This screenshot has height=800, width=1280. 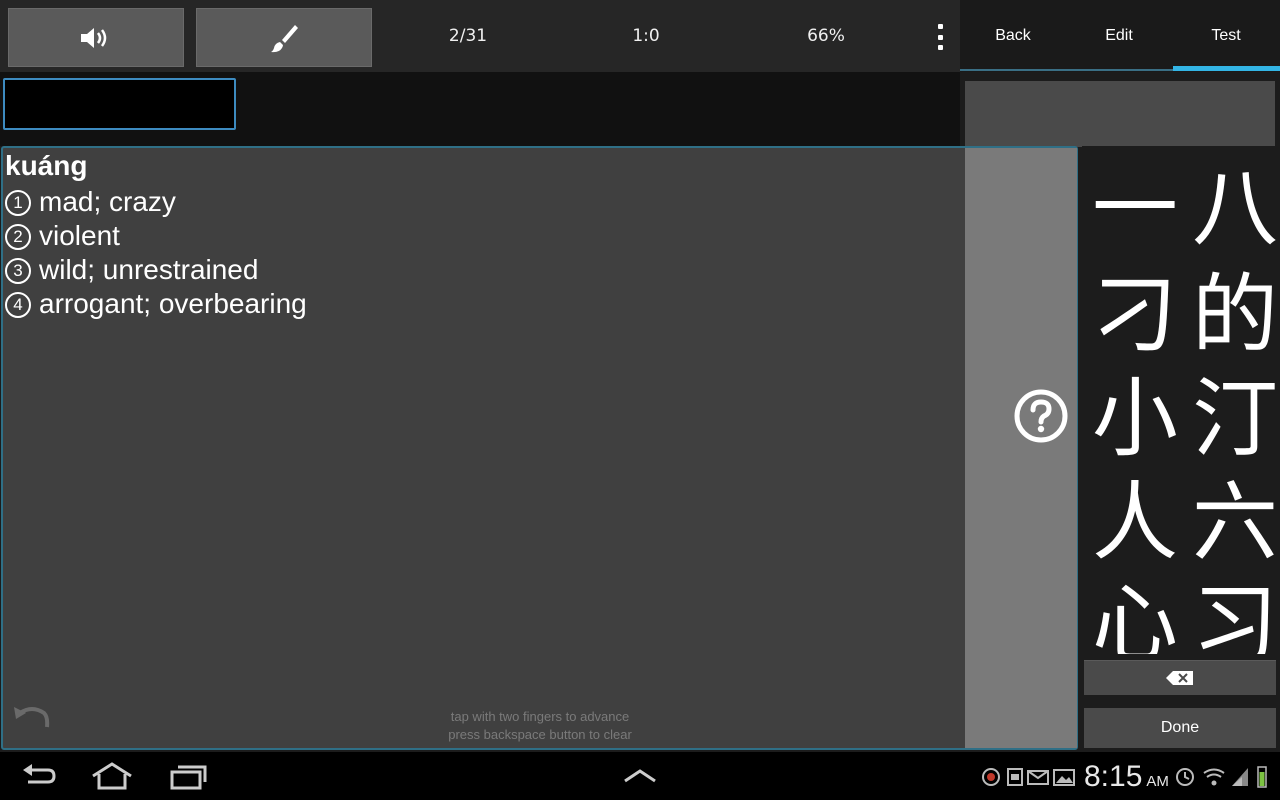 What do you see at coordinates (1226, 36) in the screenshot?
I see `tab-test: Test` at bounding box center [1226, 36].